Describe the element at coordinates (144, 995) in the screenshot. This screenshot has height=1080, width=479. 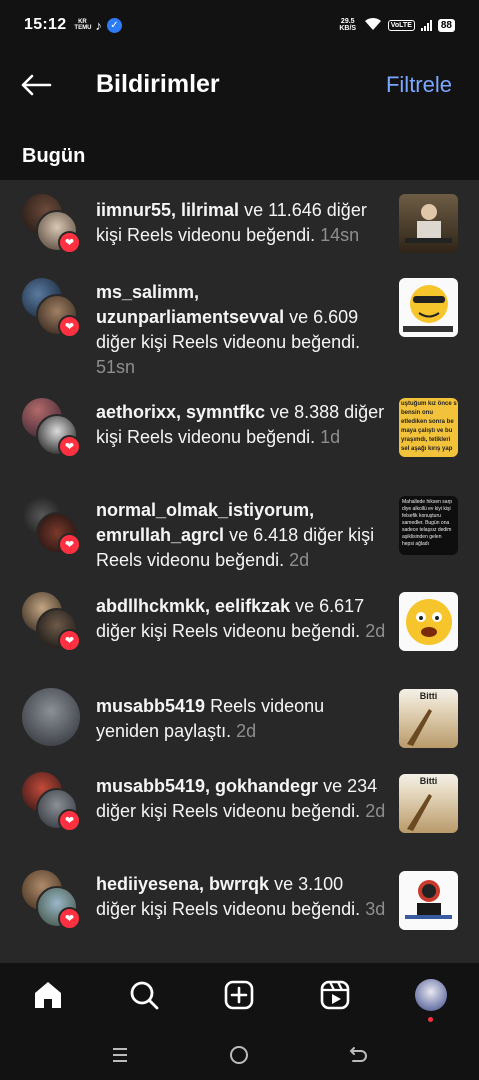
I see `search-icon` at that location.